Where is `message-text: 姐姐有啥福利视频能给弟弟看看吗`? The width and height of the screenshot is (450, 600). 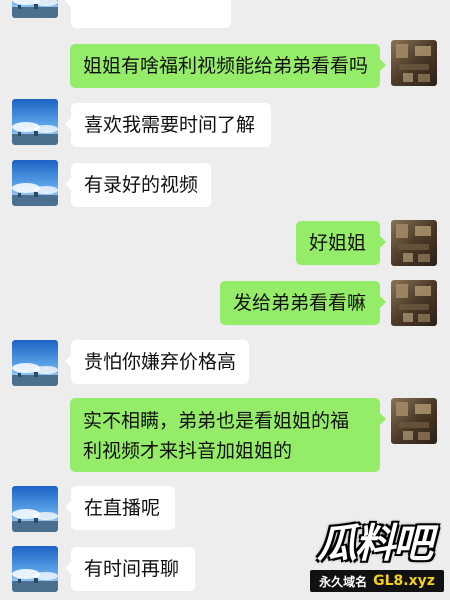 message-text: 姐姐有啥福利视频能给弟弟看看吗 is located at coordinates (226, 66).